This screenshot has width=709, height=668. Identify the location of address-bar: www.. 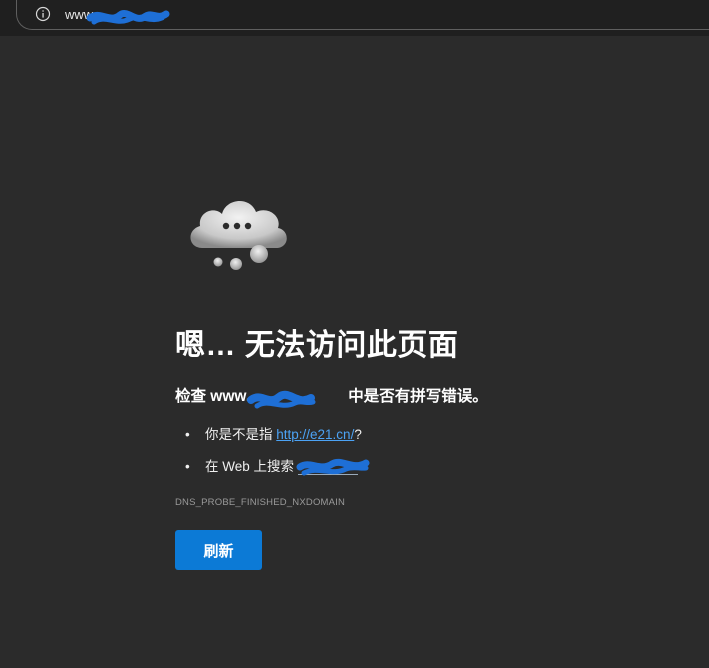
(362, 15).